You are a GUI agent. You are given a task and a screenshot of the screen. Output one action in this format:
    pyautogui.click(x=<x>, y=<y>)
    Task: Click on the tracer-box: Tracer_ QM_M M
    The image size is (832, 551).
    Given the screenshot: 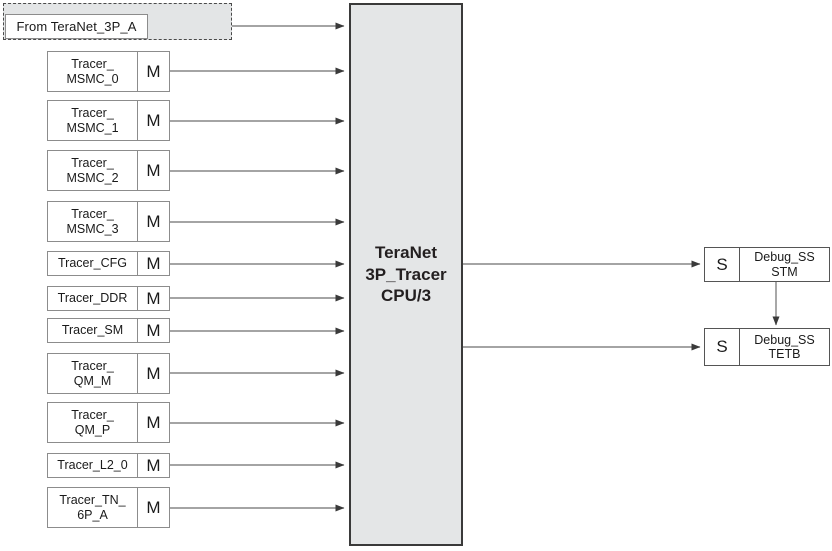 What is the action you would take?
    pyautogui.click(x=108, y=373)
    